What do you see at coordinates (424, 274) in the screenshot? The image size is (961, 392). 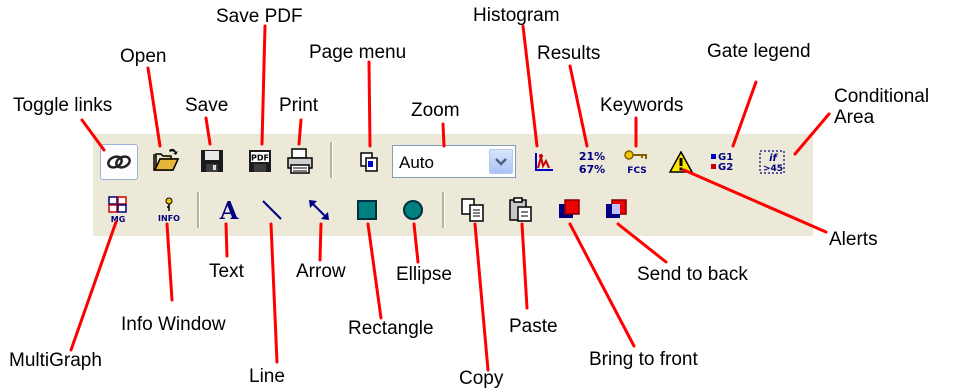 I see `callout-ellipse: Ellipse` at bounding box center [424, 274].